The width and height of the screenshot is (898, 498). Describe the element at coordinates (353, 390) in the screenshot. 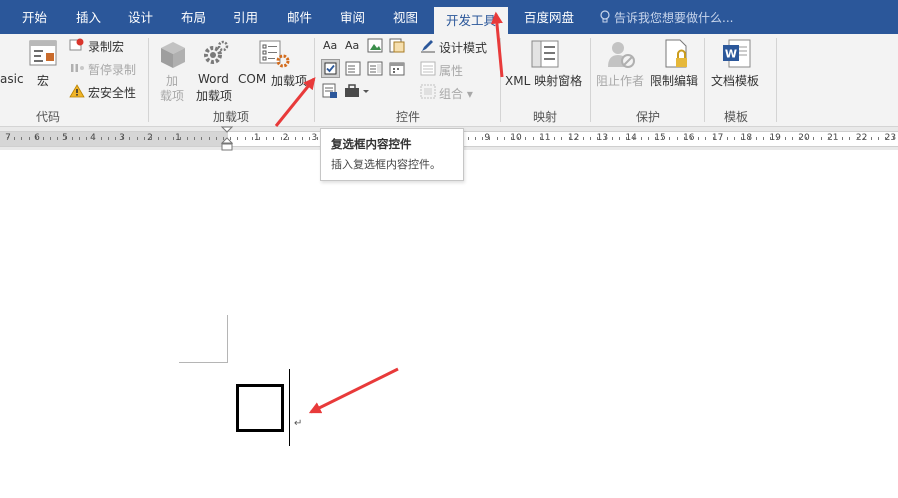

I see `arrow-to-inserted-checkbox` at that location.